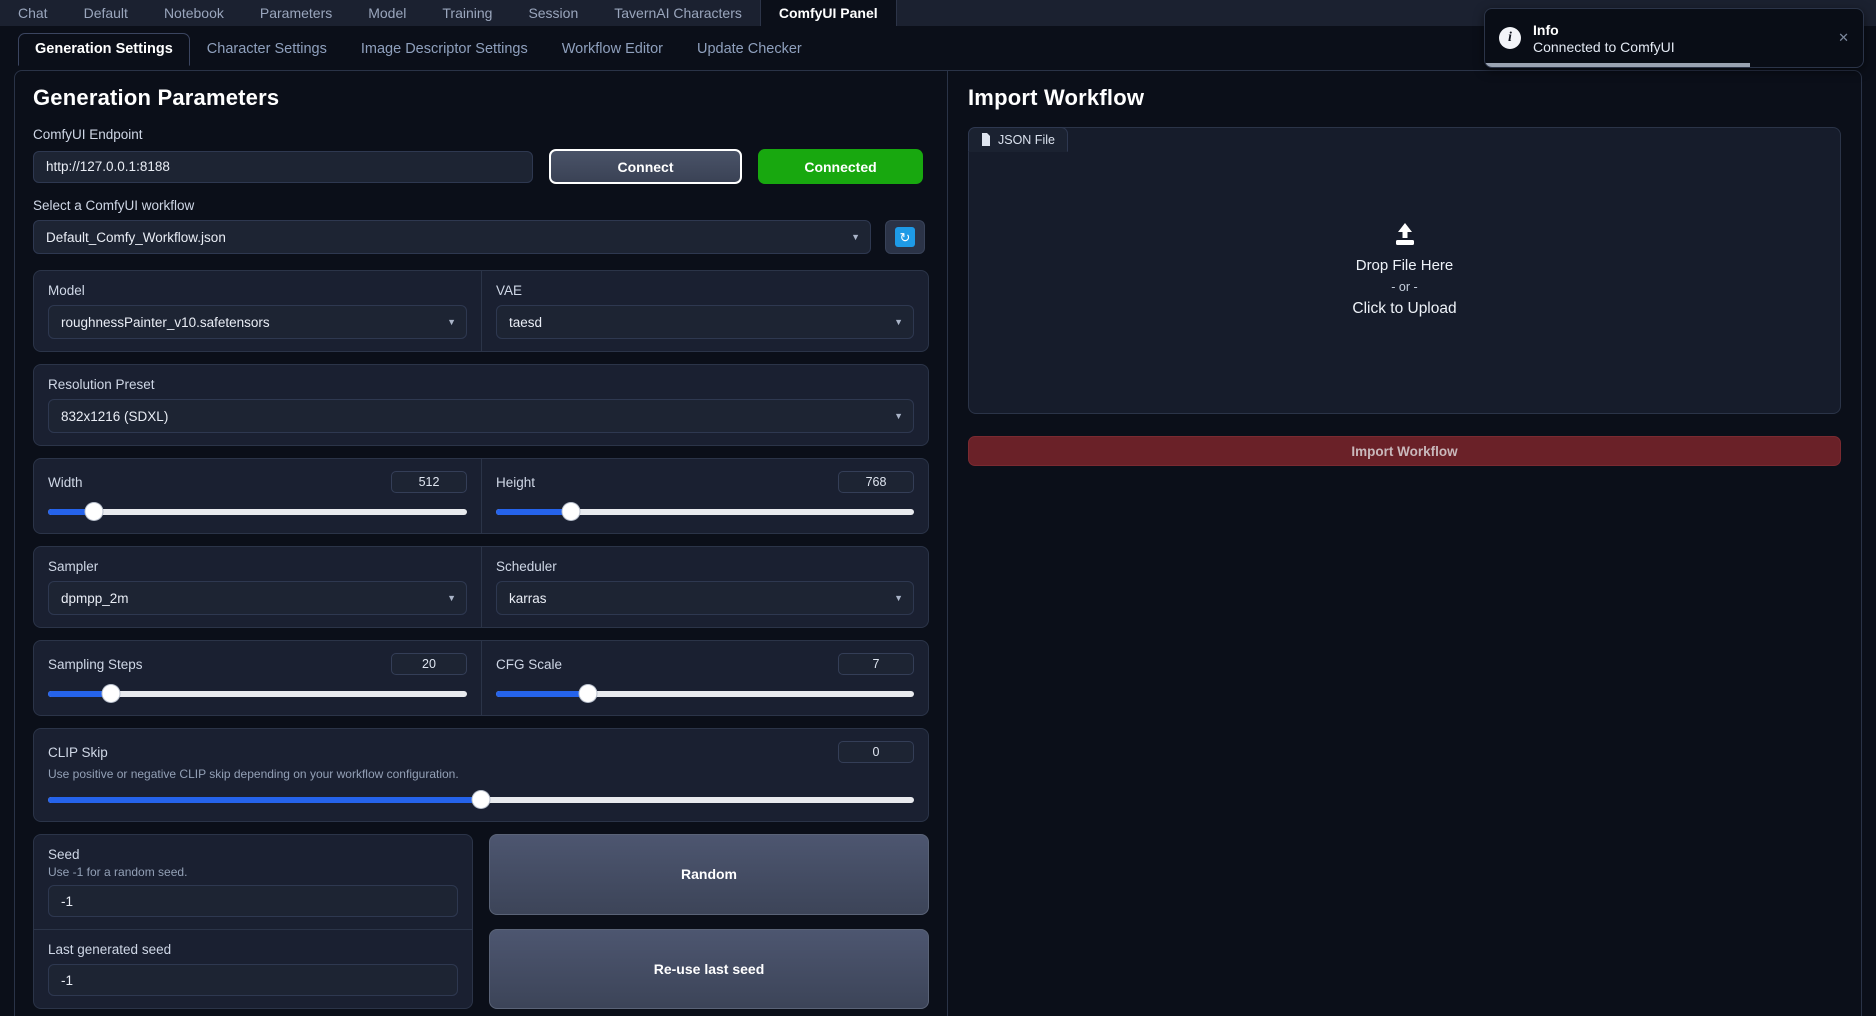  I want to click on json-file-tab-label: JSON File, so click(1026, 139).